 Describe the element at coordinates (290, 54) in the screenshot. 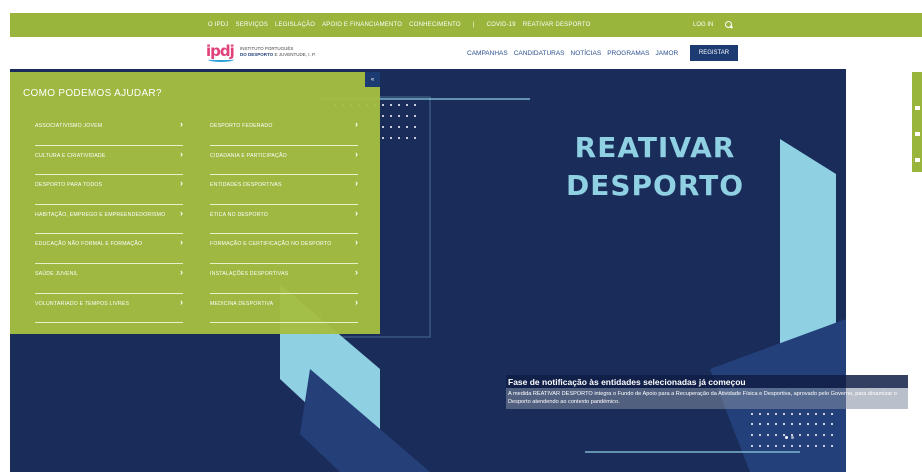

I see `logo-line-2b: E JUVENTUDE` at that location.